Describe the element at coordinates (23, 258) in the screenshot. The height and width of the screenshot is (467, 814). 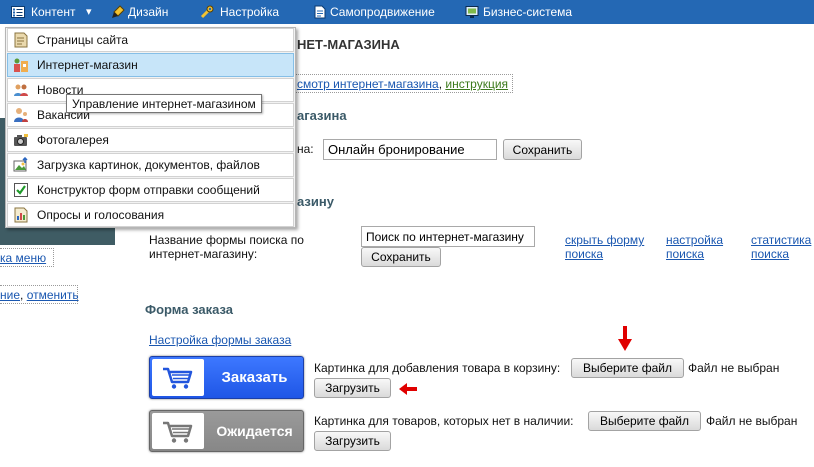
I see `hide-menu-link: ка меню` at that location.